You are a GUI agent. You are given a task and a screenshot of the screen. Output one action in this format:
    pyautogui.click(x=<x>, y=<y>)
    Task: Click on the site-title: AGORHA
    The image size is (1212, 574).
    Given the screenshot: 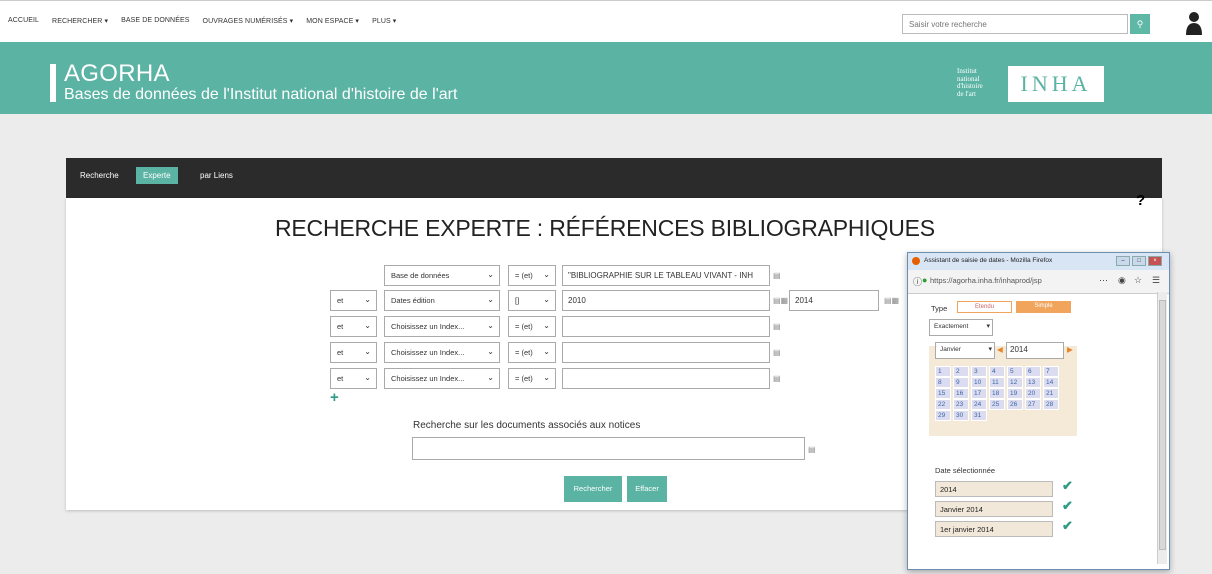 What is the action you would take?
    pyautogui.click(x=117, y=74)
    